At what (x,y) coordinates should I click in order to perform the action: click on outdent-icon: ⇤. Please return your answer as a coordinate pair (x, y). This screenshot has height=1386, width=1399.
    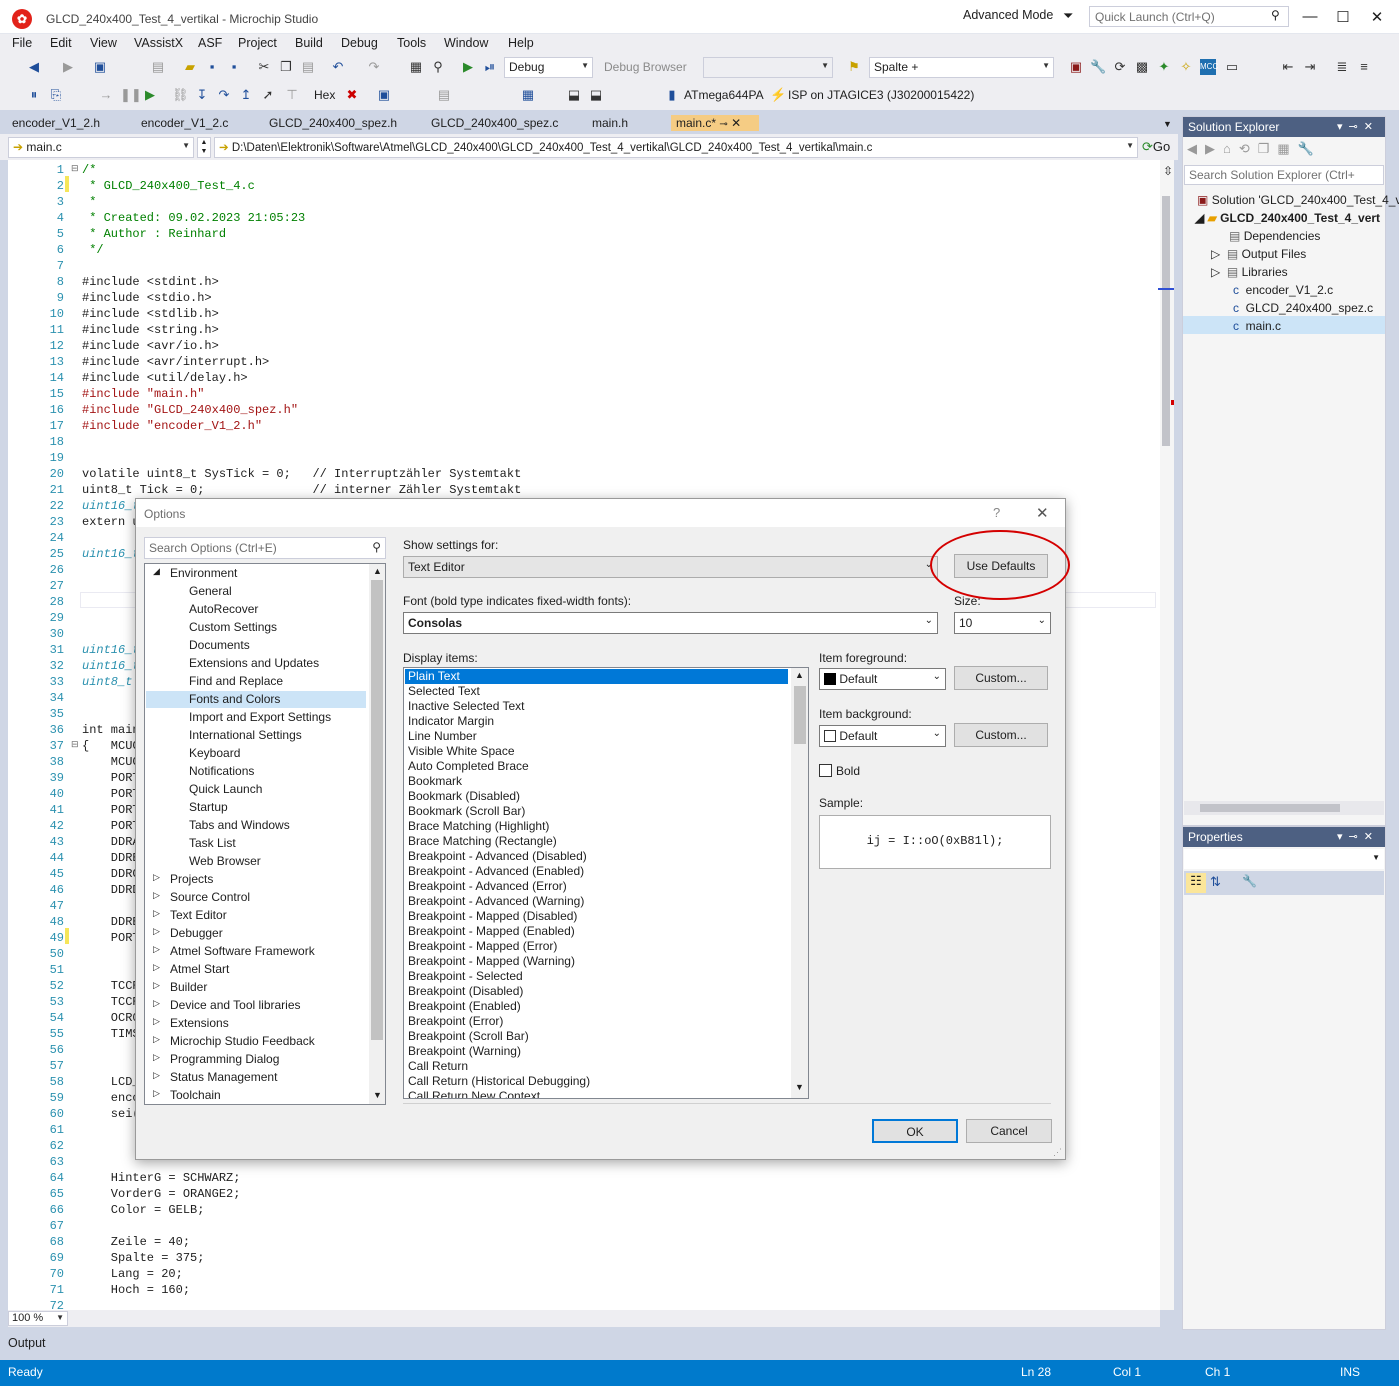
    Looking at the image, I should click on (1288, 67).